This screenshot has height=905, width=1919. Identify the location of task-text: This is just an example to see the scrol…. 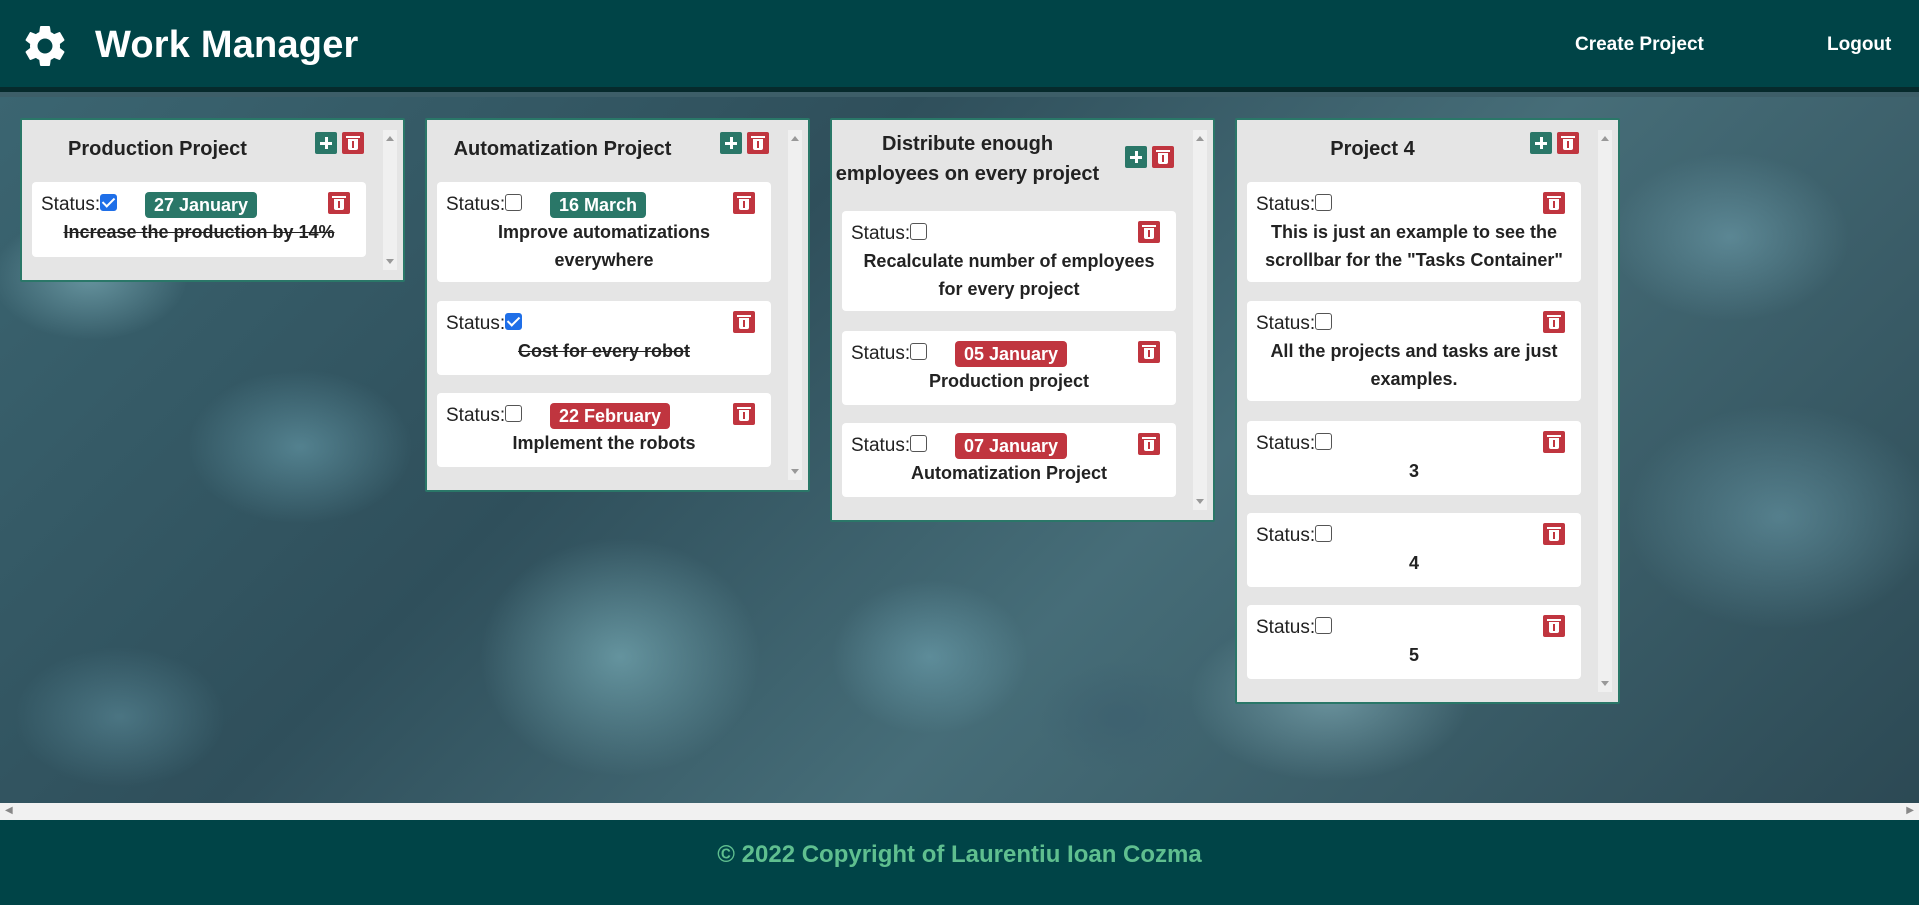
(1414, 246).